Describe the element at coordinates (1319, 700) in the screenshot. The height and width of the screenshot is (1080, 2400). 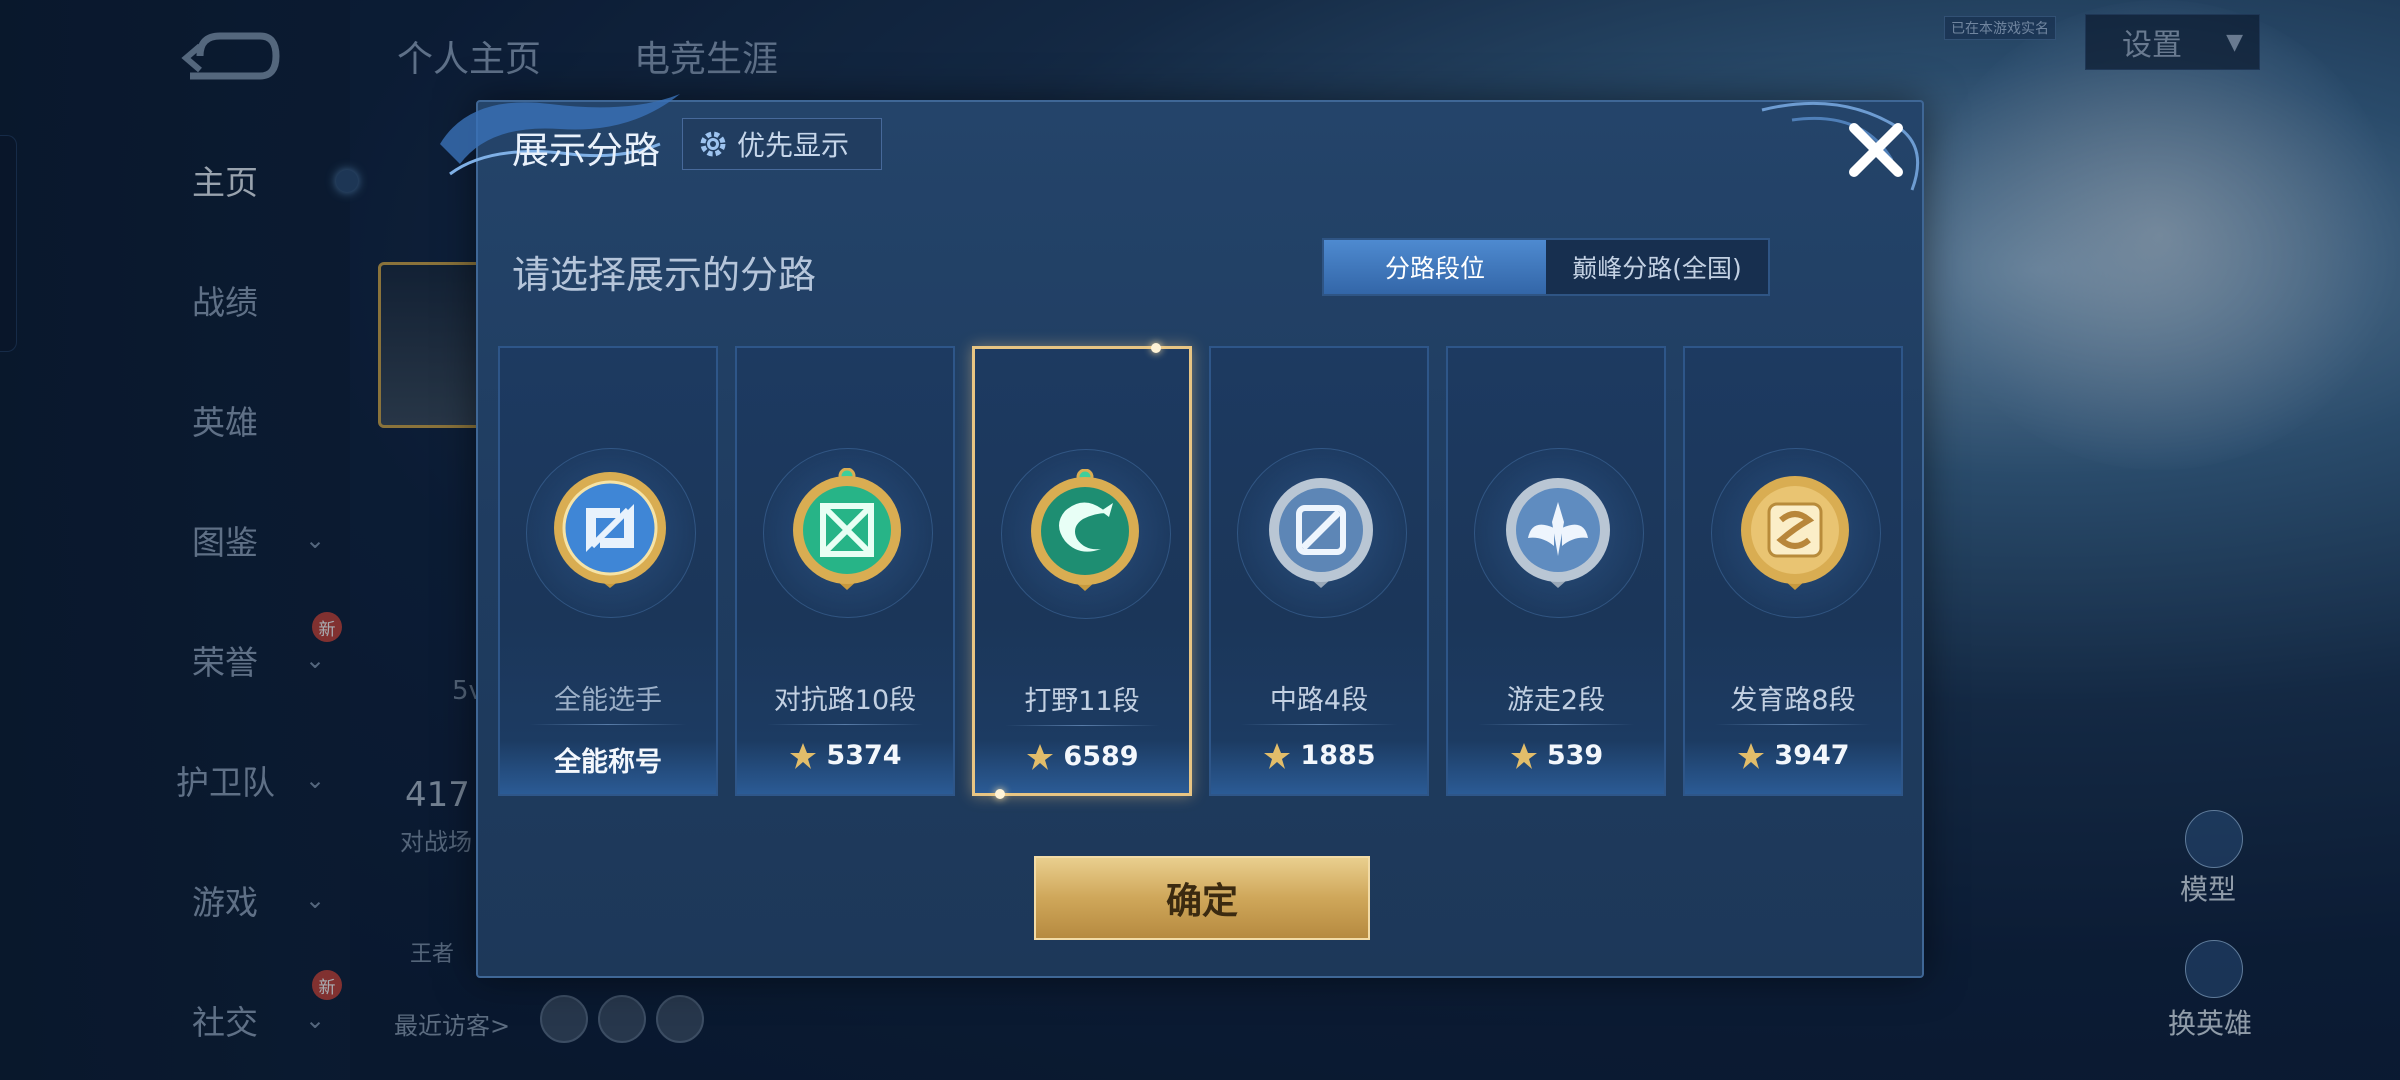
I see `lane-title: 中路4段` at that location.